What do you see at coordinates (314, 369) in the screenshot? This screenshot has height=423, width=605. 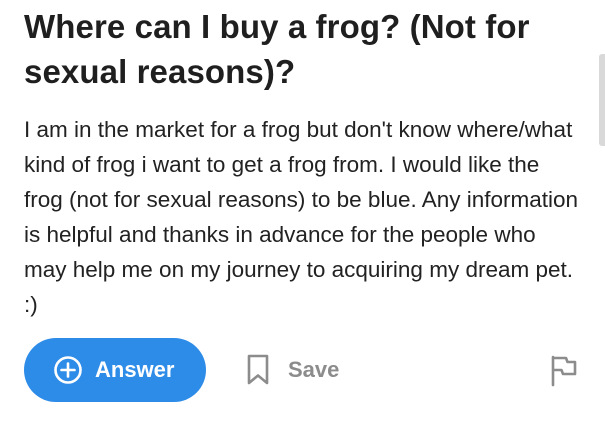 I see `save-button-label: Save` at bounding box center [314, 369].